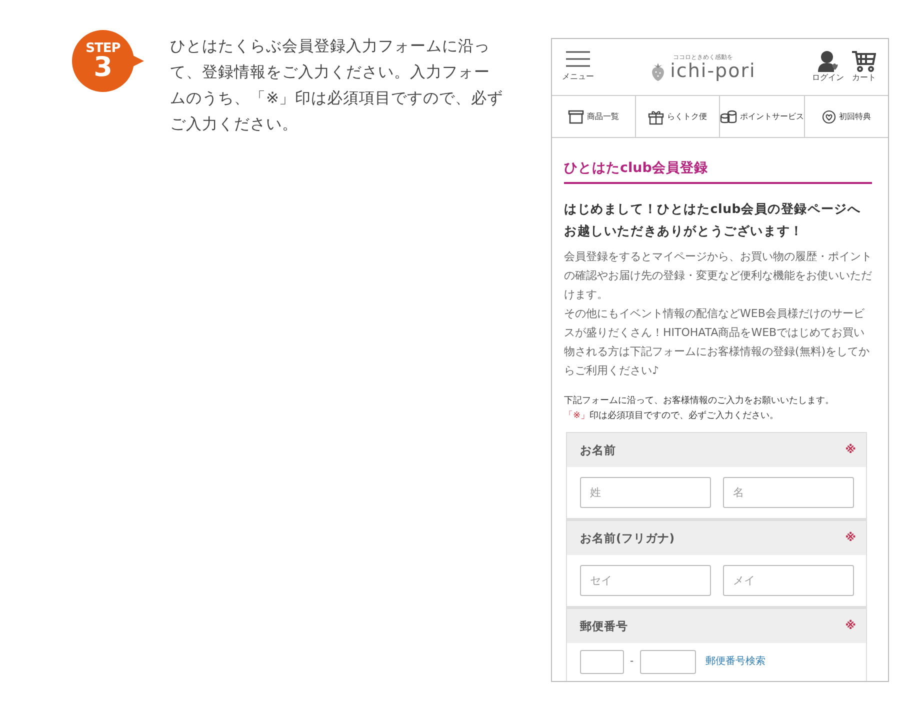 This screenshot has width=900, height=710. Describe the element at coordinates (713, 220) in the screenshot. I see `welcome-heading: はじめまして！ひとはたclub会員の登録ページへお越しいただきありがとうございます！` at that location.